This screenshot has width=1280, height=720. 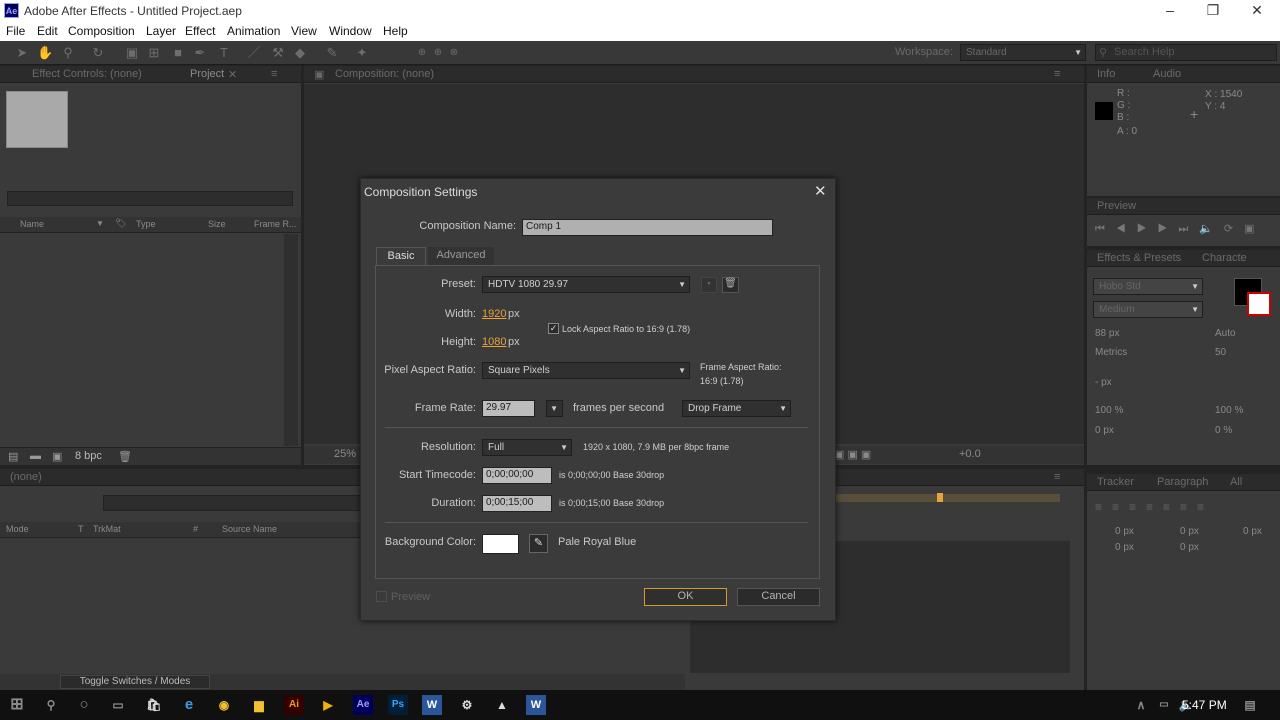 I want to click on stroke-color-swatch, so click(x=1259, y=304).